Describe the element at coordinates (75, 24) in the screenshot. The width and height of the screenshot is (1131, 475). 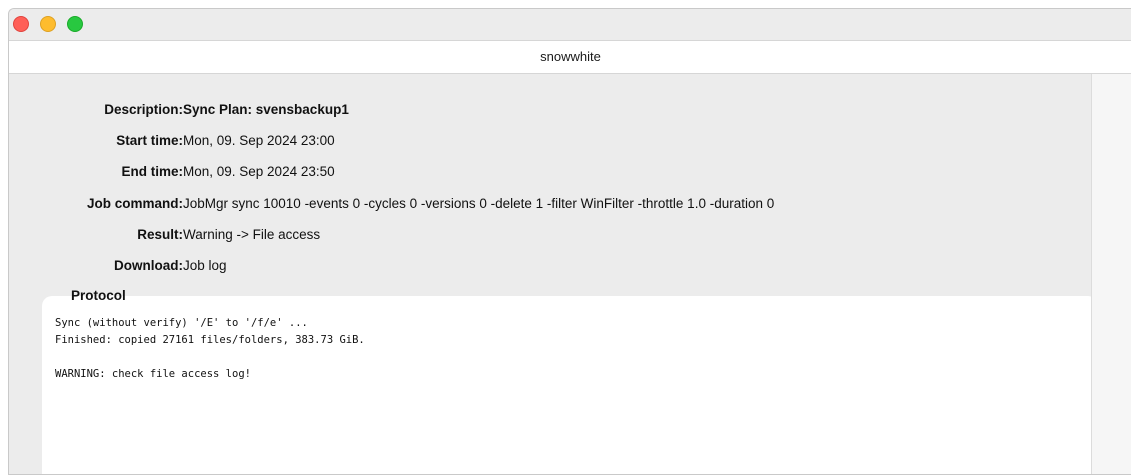
I see `maximize-window-button` at that location.